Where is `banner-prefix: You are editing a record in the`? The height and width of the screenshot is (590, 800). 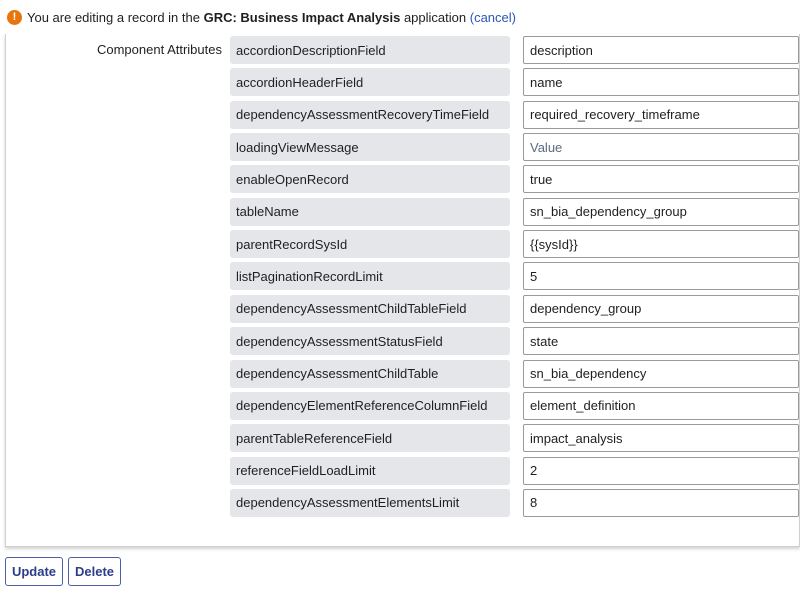
banner-prefix: You are editing a record in the is located at coordinates (115, 17).